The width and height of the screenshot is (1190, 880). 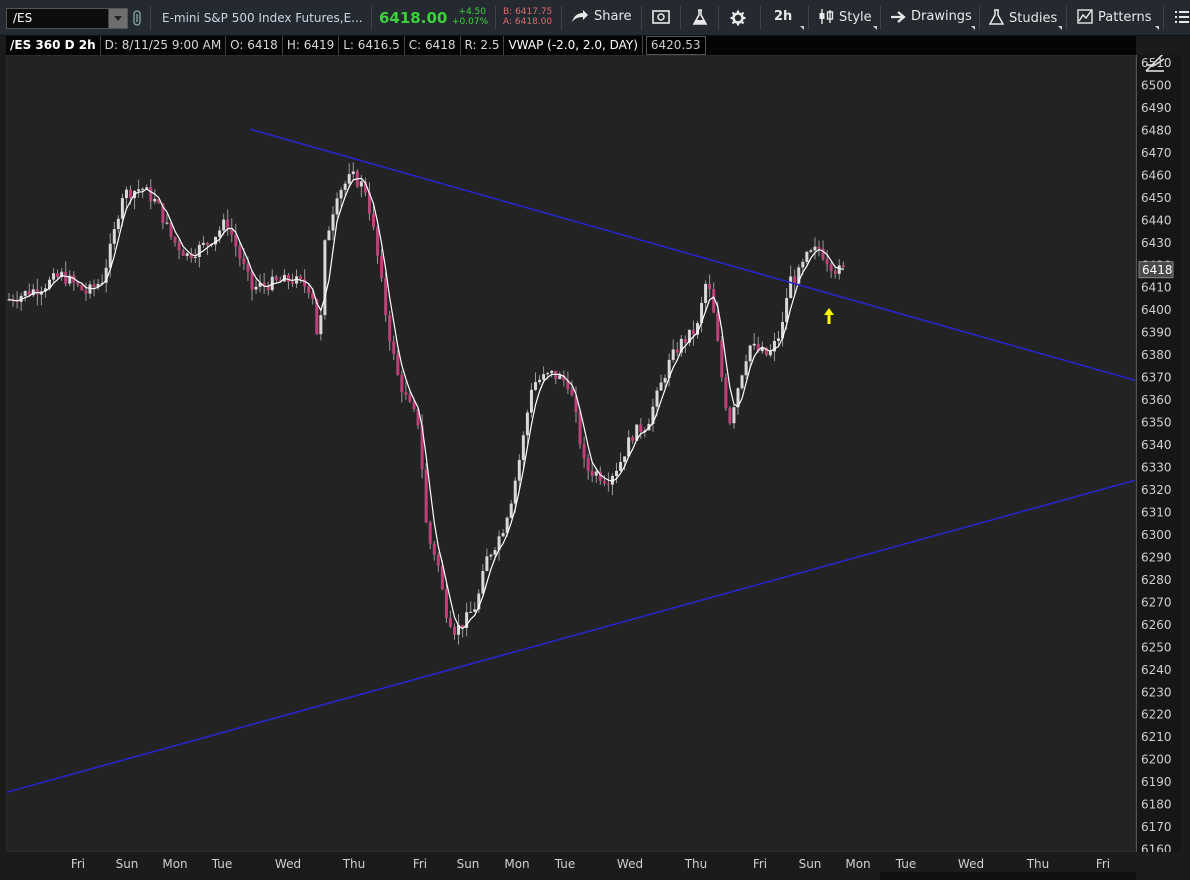 I want to click on menu-icon, so click(x=1182, y=17).